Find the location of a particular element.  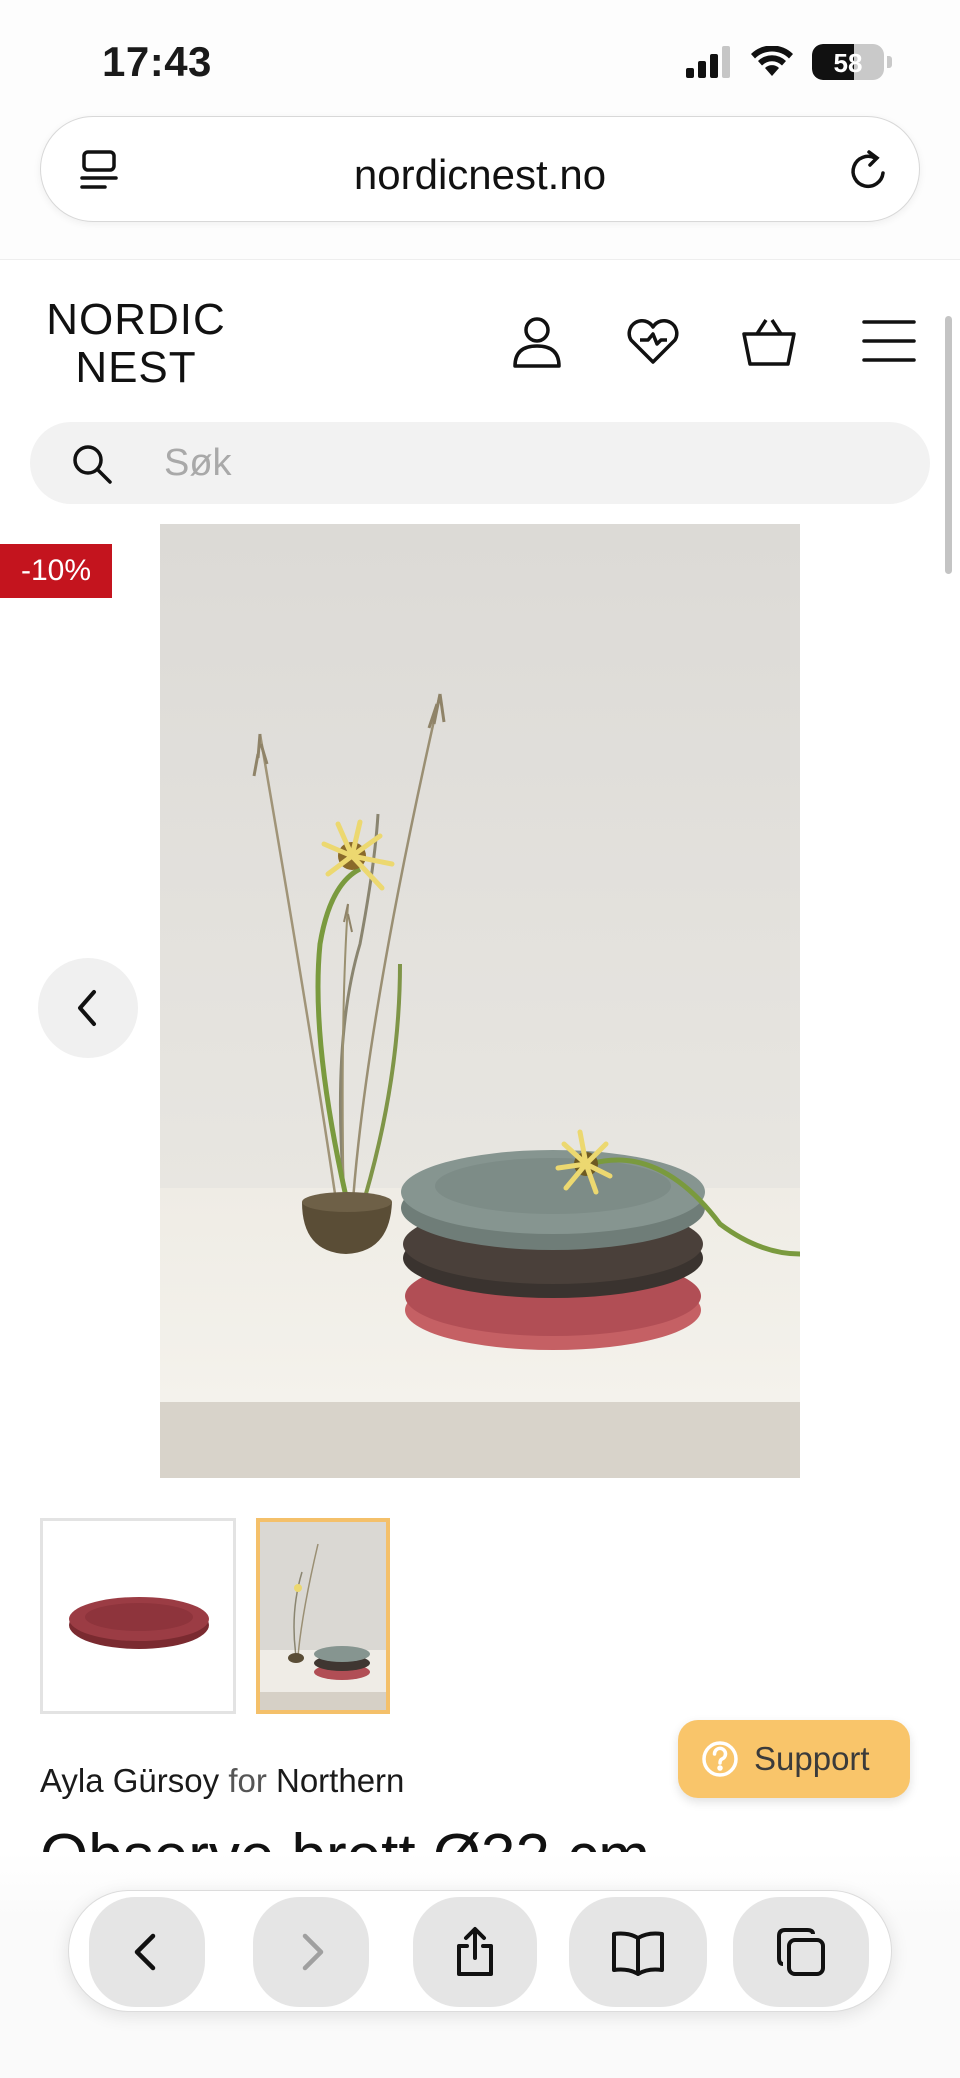

url-text: nordicnest.no is located at coordinates (480, 175).